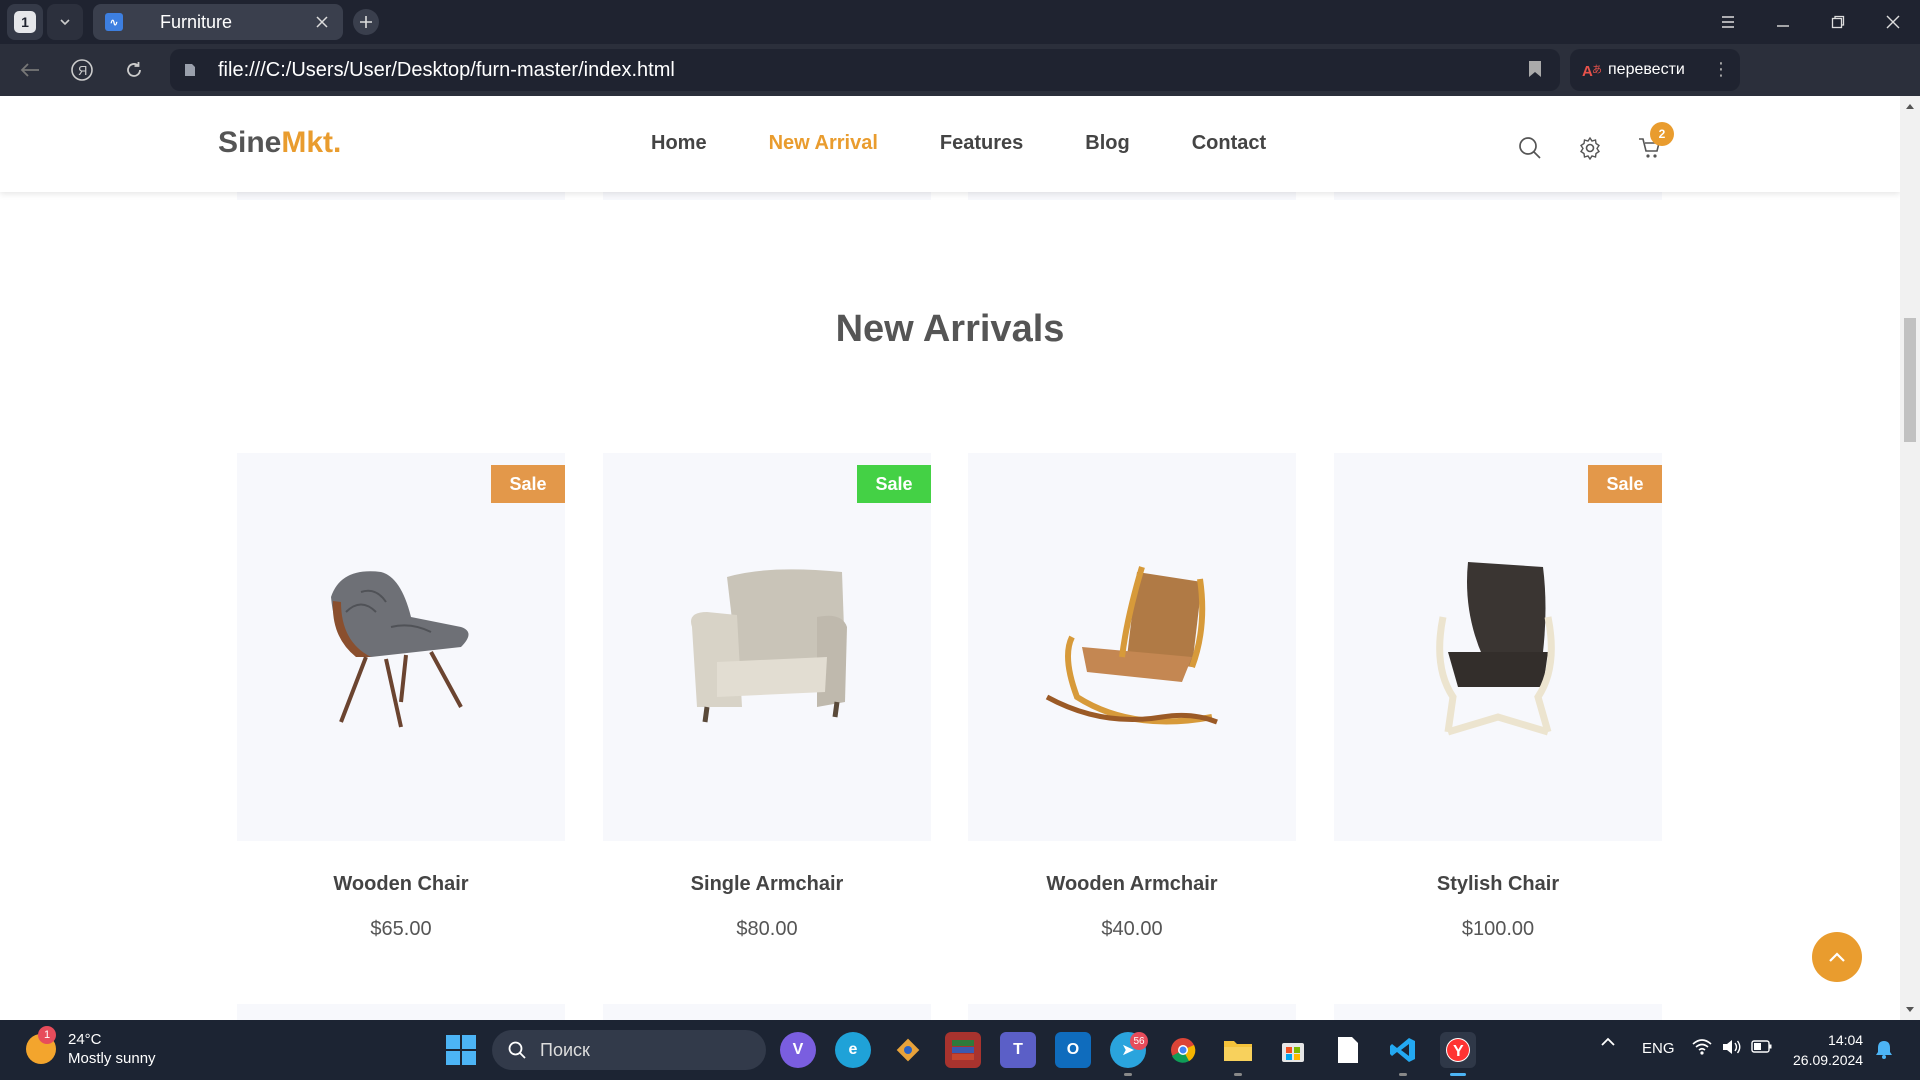  I want to click on close-window-icon, so click(1892, 22).